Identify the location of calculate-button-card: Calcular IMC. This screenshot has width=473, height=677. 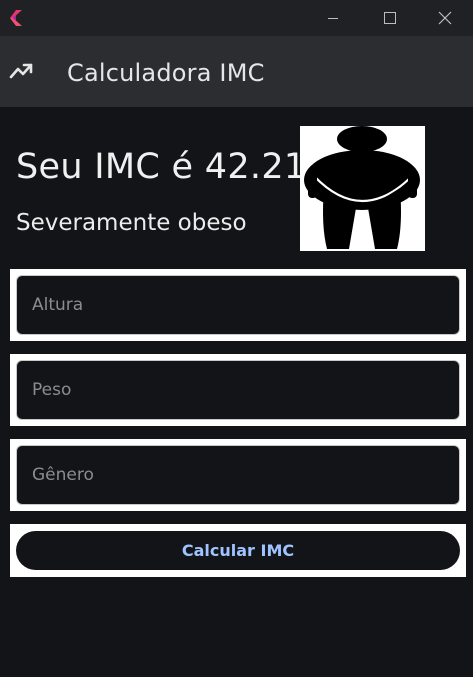
(238, 550).